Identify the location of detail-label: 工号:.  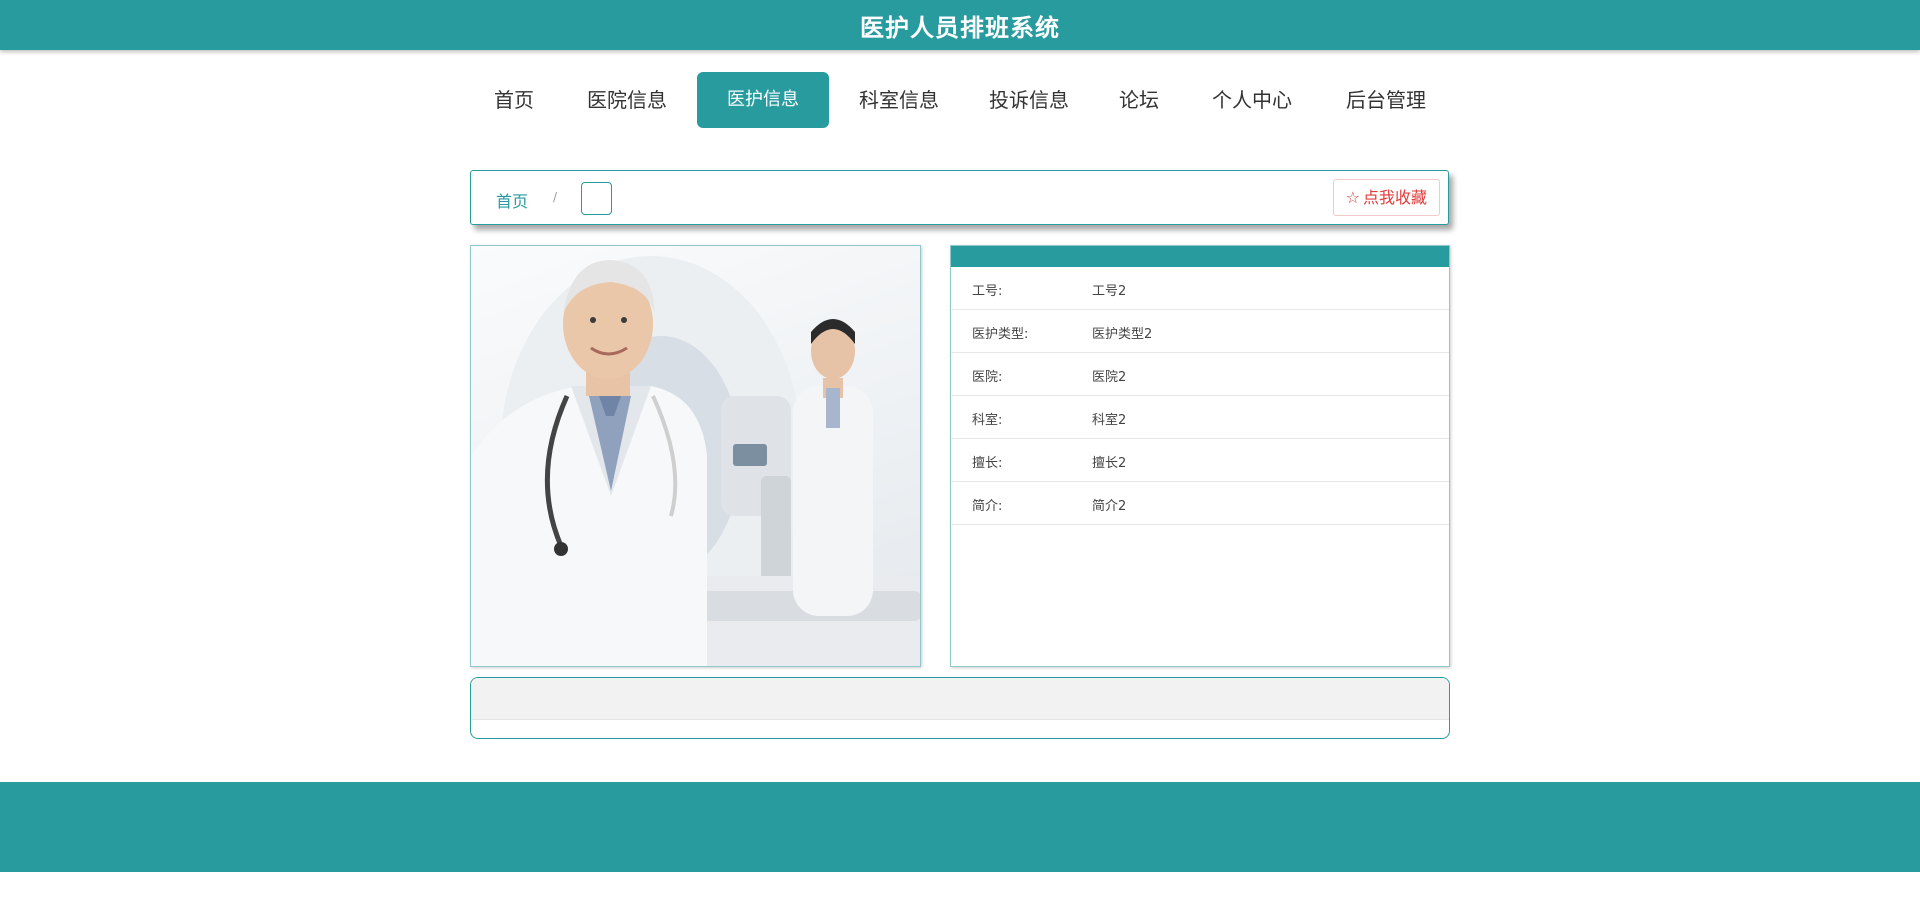
(987, 291).